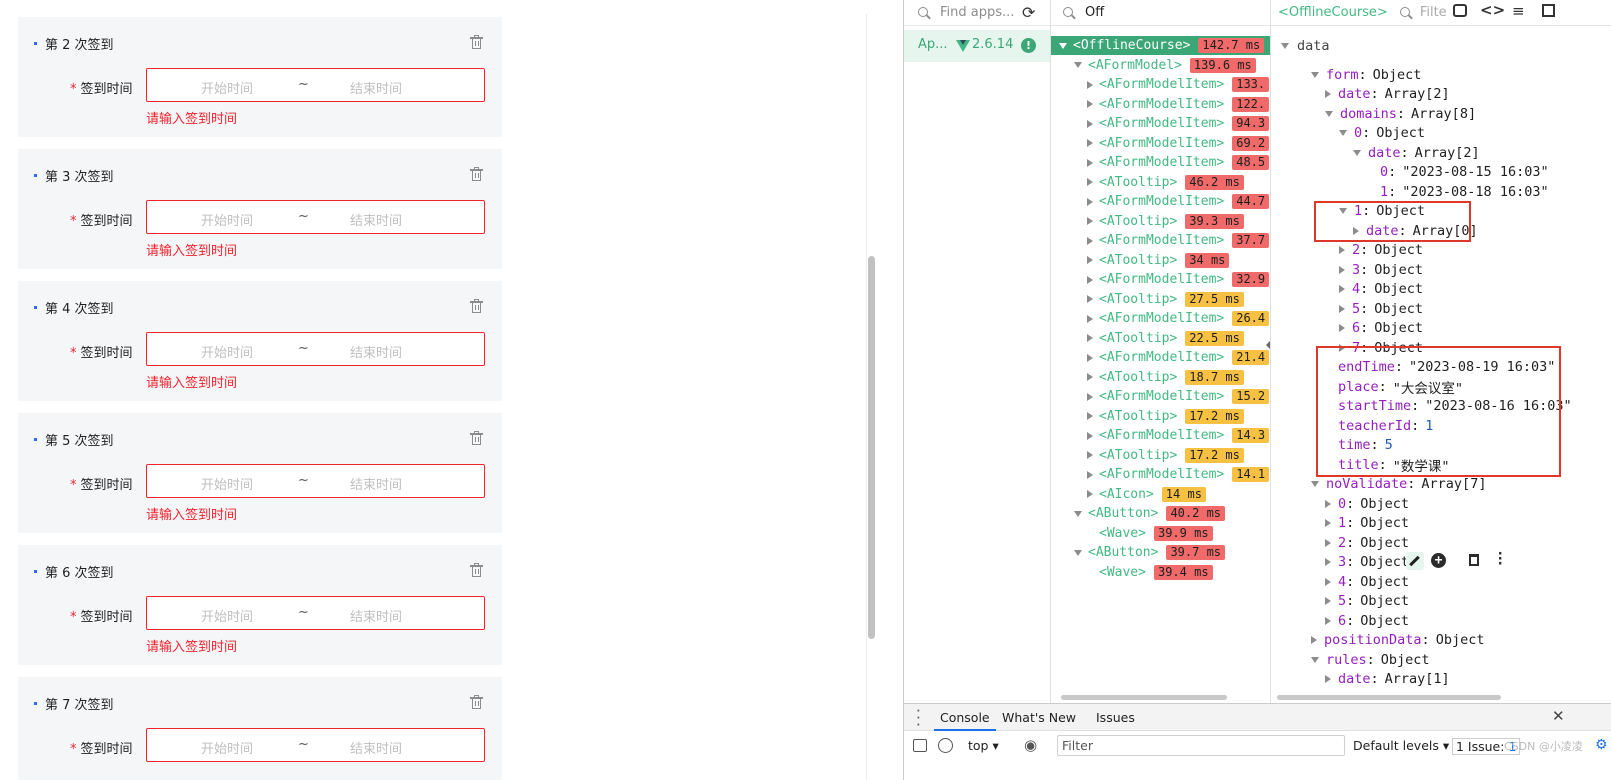 The image size is (1611, 780). Describe the element at coordinates (1150, 533) in the screenshot. I see `component-tree-row: <Wave> 39.9 ms` at that location.